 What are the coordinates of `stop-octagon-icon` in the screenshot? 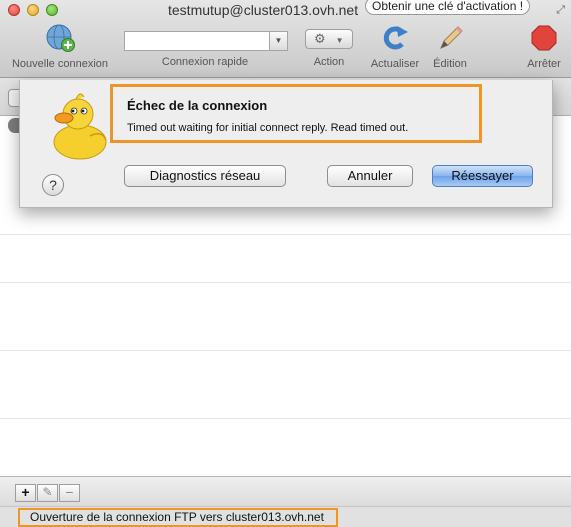 It's located at (544, 38).